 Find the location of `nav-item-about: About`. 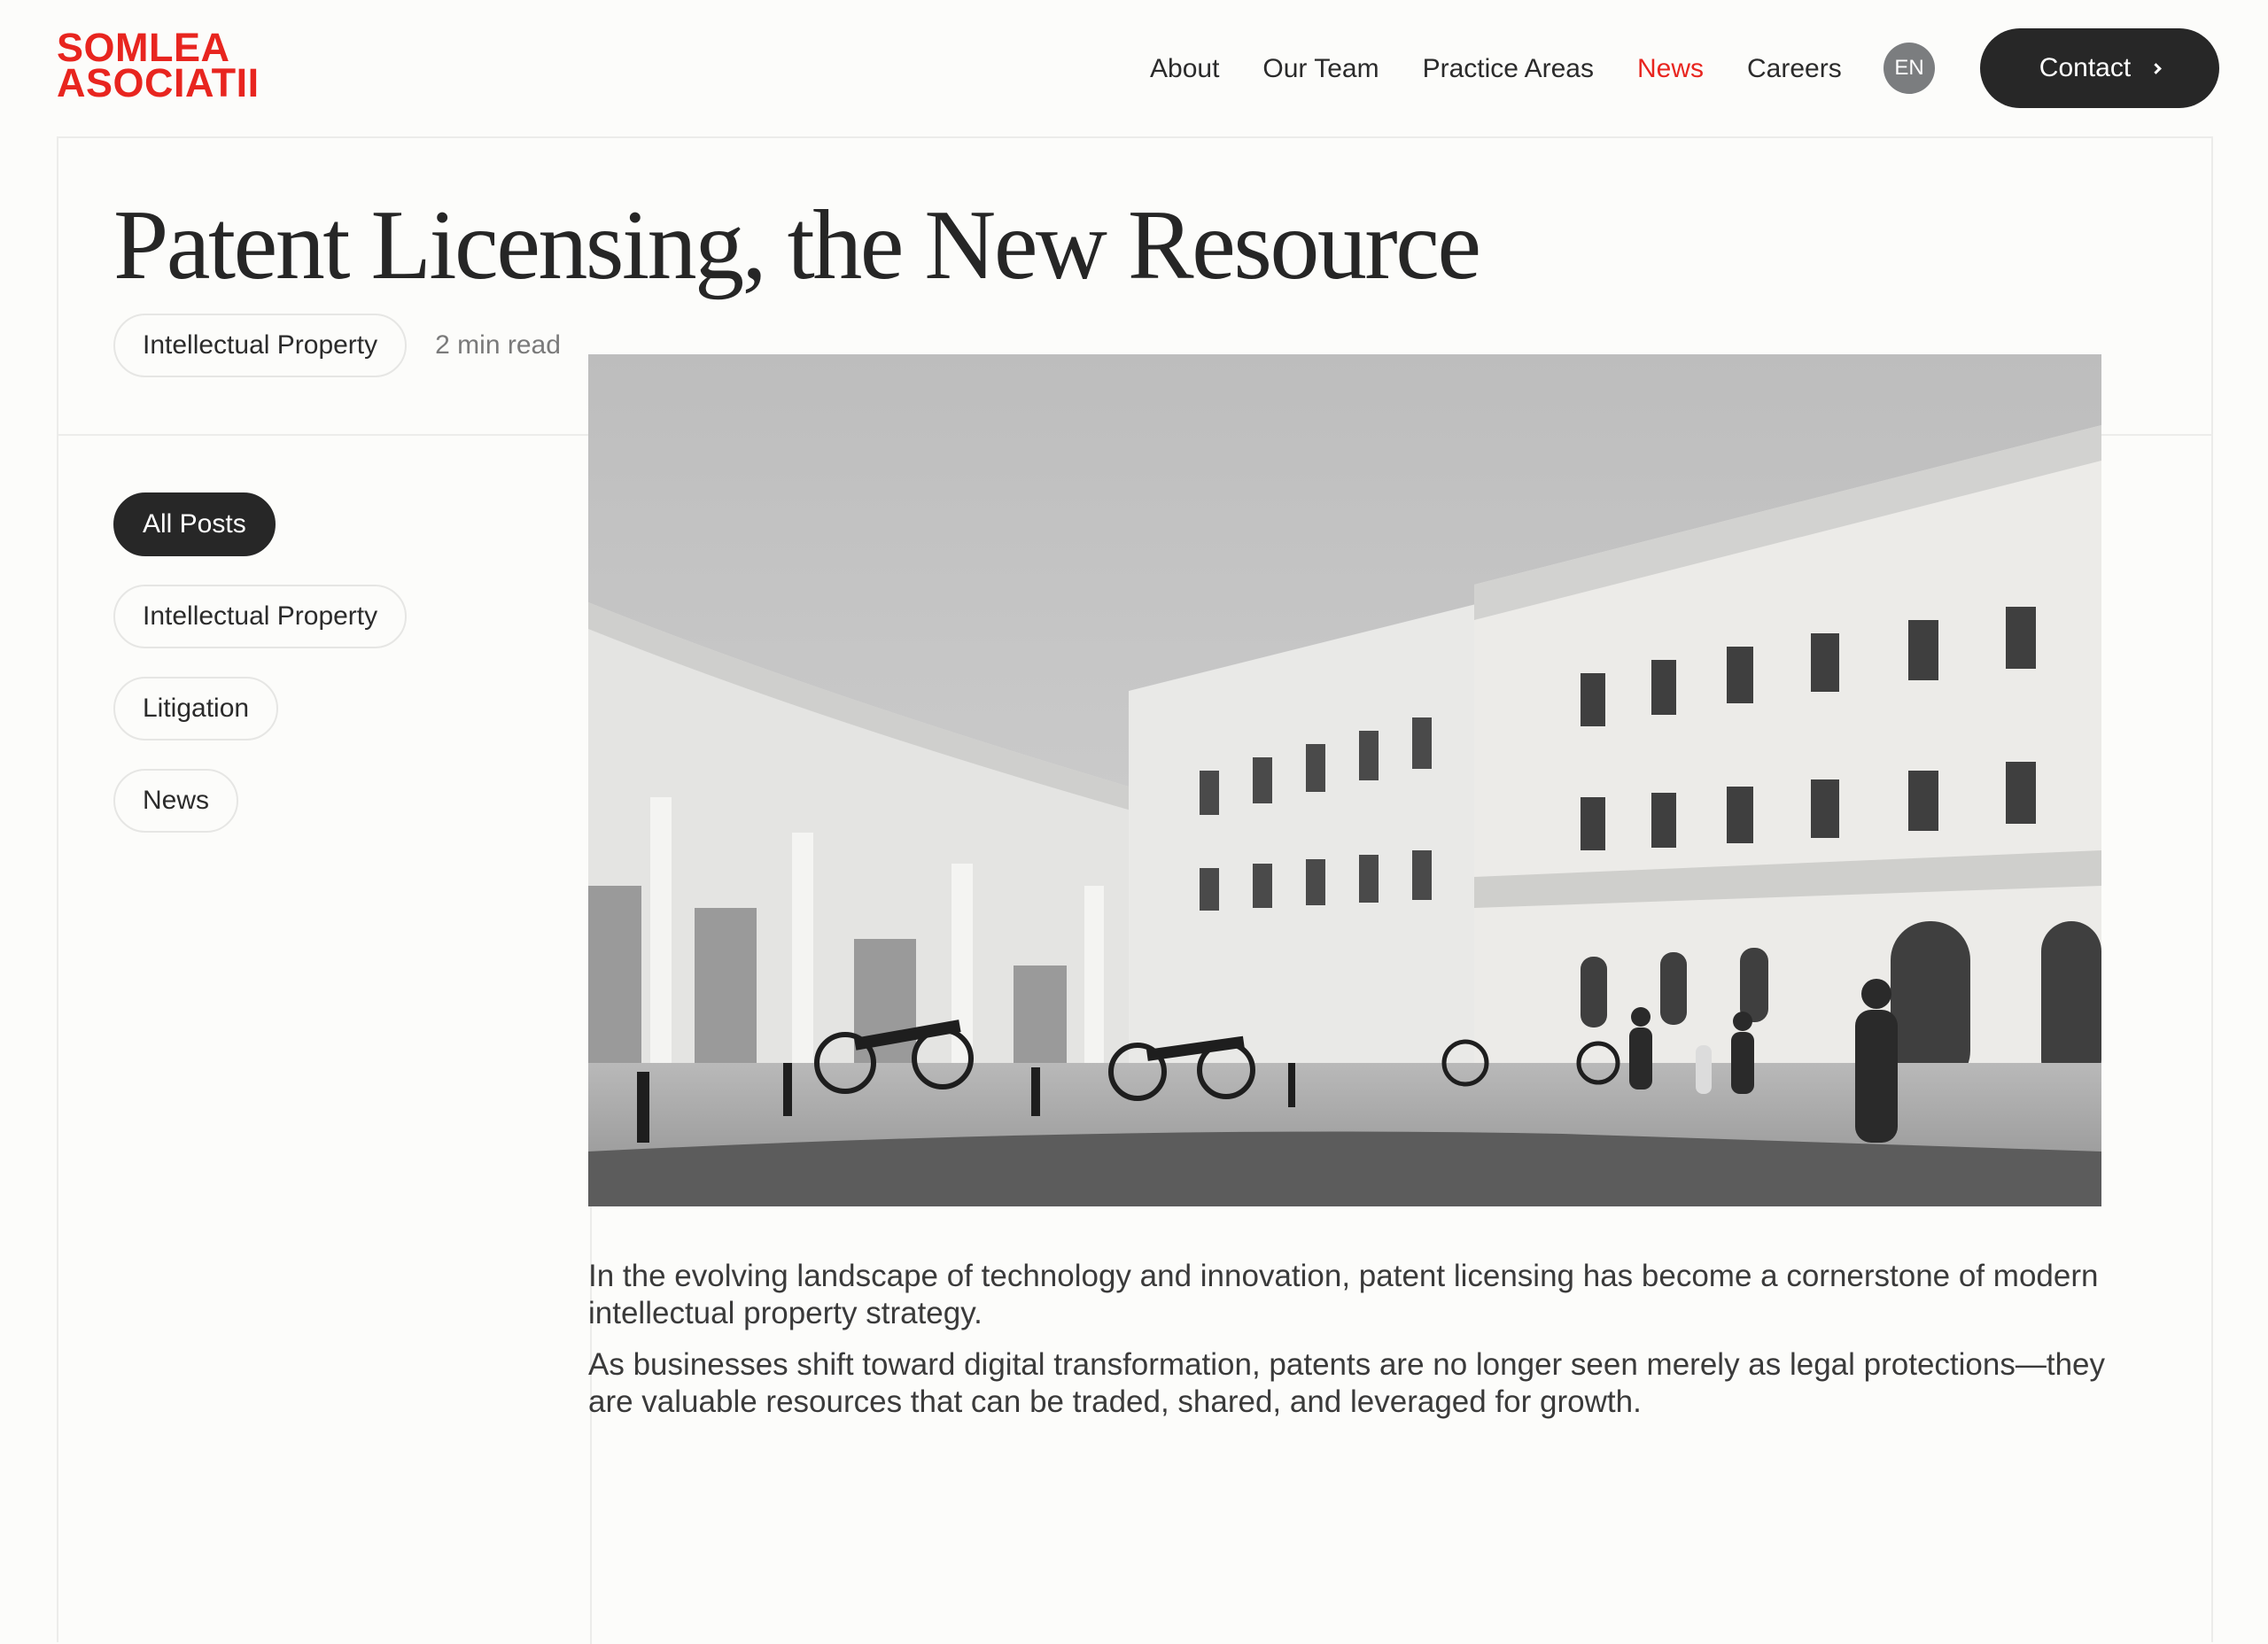

nav-item-about: About is located at coordinates (1184, 69).